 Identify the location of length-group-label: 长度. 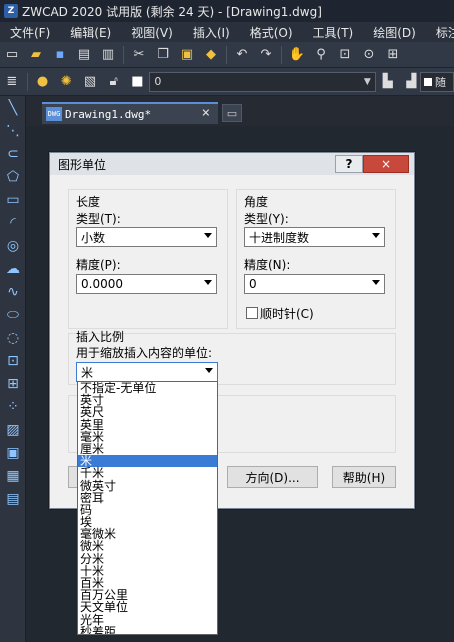
(88, 202).